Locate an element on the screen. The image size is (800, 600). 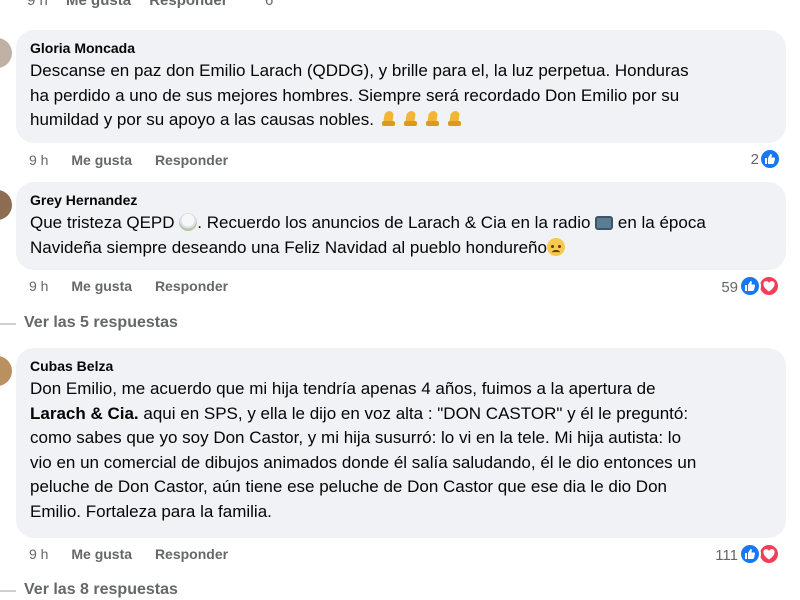
comment-line-text: Que tristeza QEPD is located at coordinates (102, 222).